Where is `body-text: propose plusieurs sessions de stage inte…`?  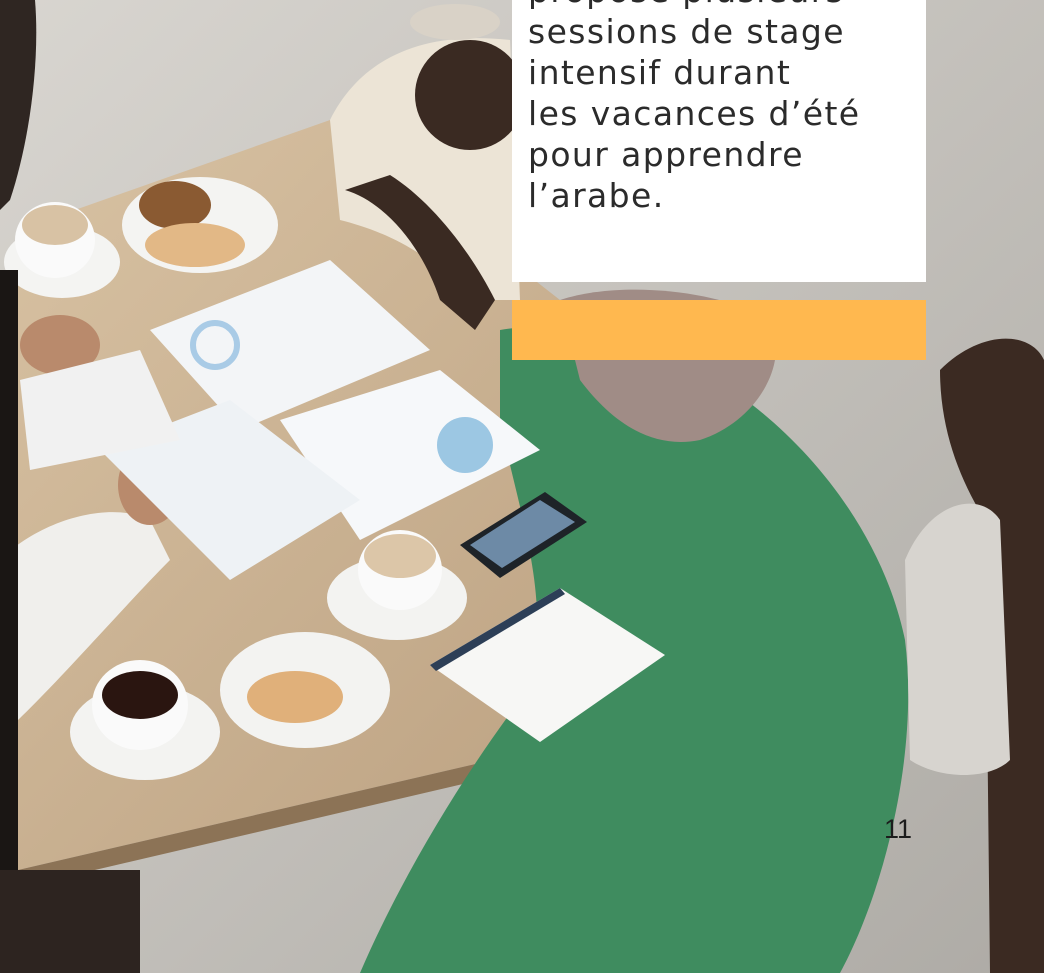 body-text: propose plusieurs sessions de stage inte… is located at coordinates (694, 107).